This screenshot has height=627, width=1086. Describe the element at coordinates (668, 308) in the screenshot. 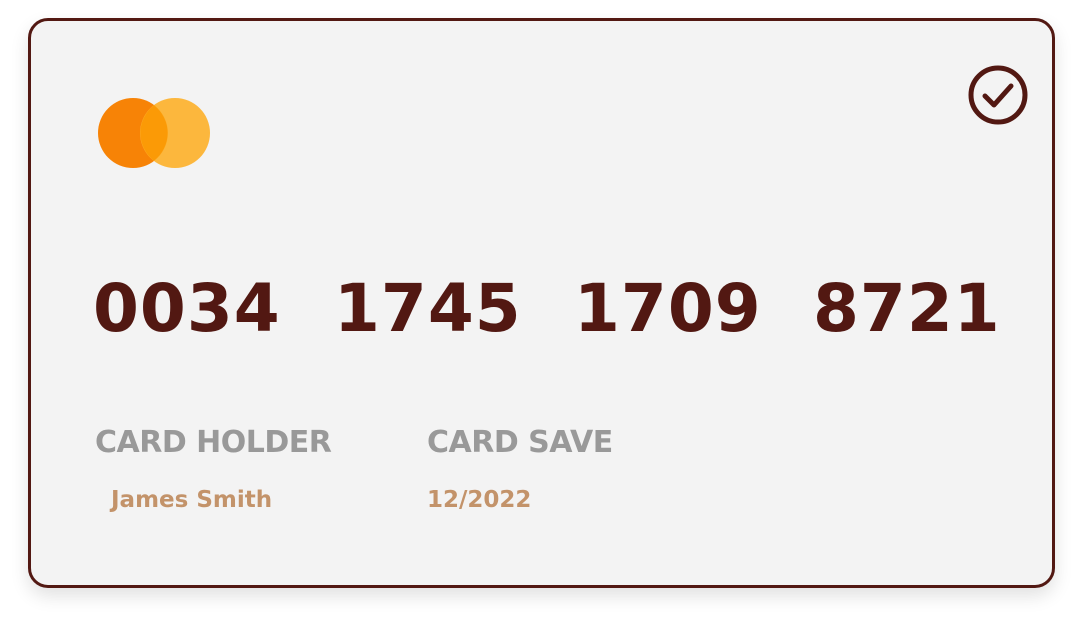

I see `card-number-group-3: 1709` at that location.